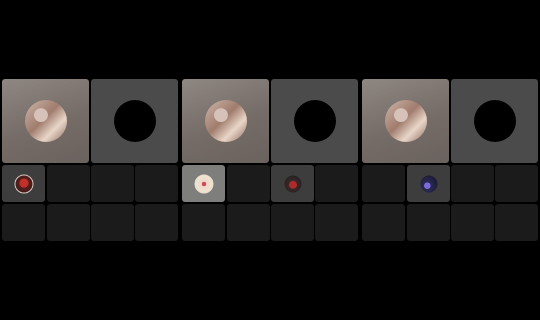  I want to click on paper-avatar, so click(203, 183).